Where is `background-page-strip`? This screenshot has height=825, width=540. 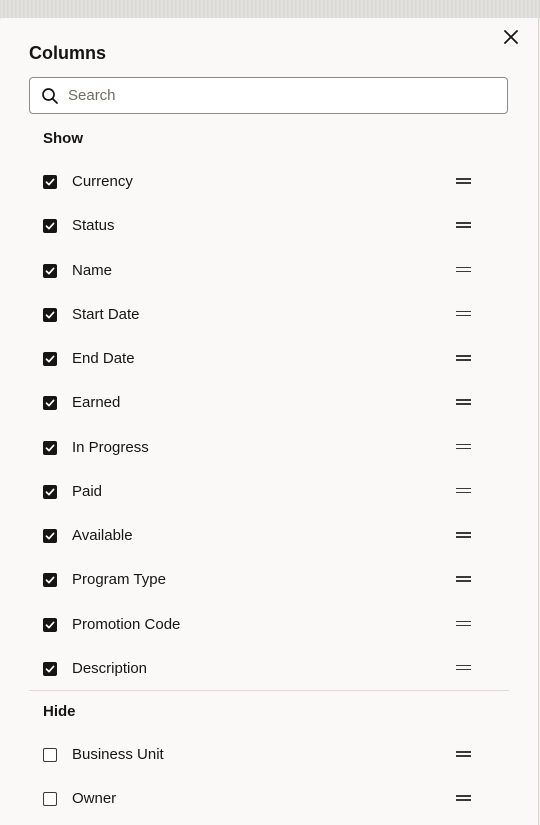
background-page-strip is located at coordinates (270, 9).